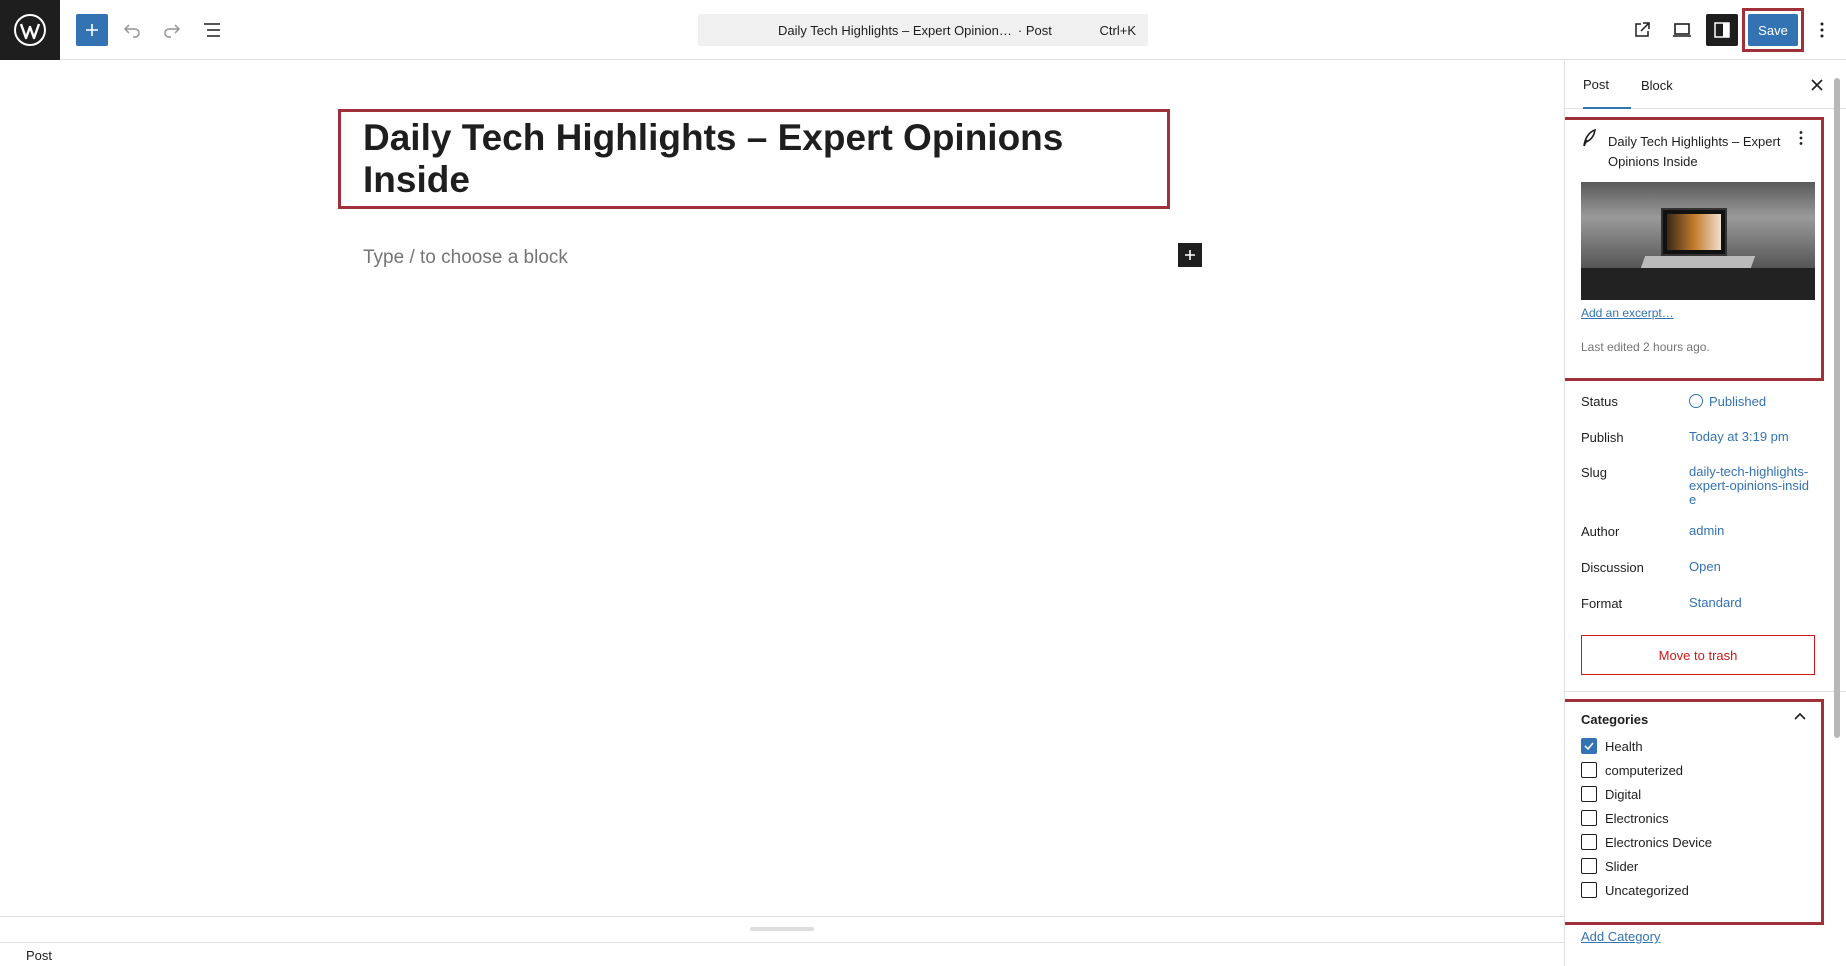 Image resolution: width=1846 pixels, height=966 pixels. What do you see at coordinates (1749, 437) in the screenshot?
I see `meta-value: Today at 3:19 pm` at bounding box center [1749, 437].